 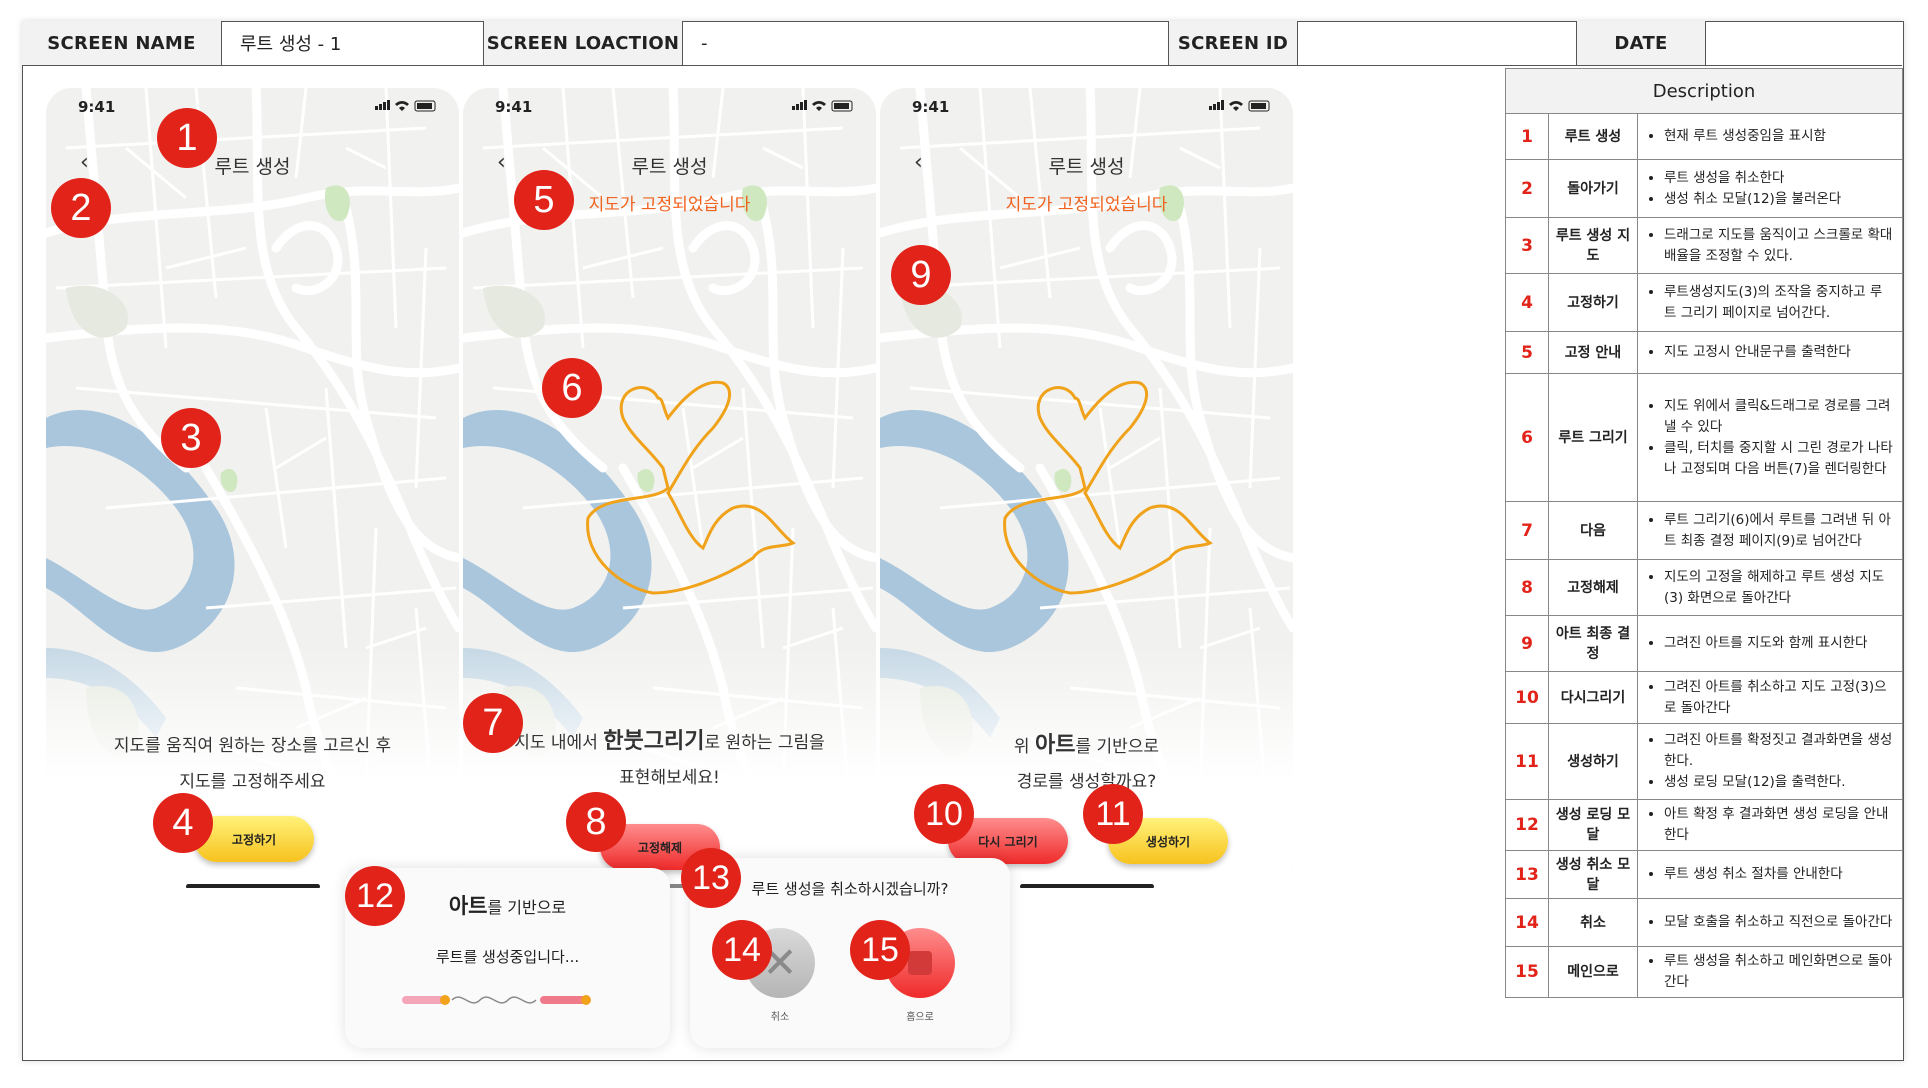 I want to click on description-row: 2돌아가기루트 생성을 취소한다생성 취소 모달(12)을 불러온다, so click(x=1704, y=188).